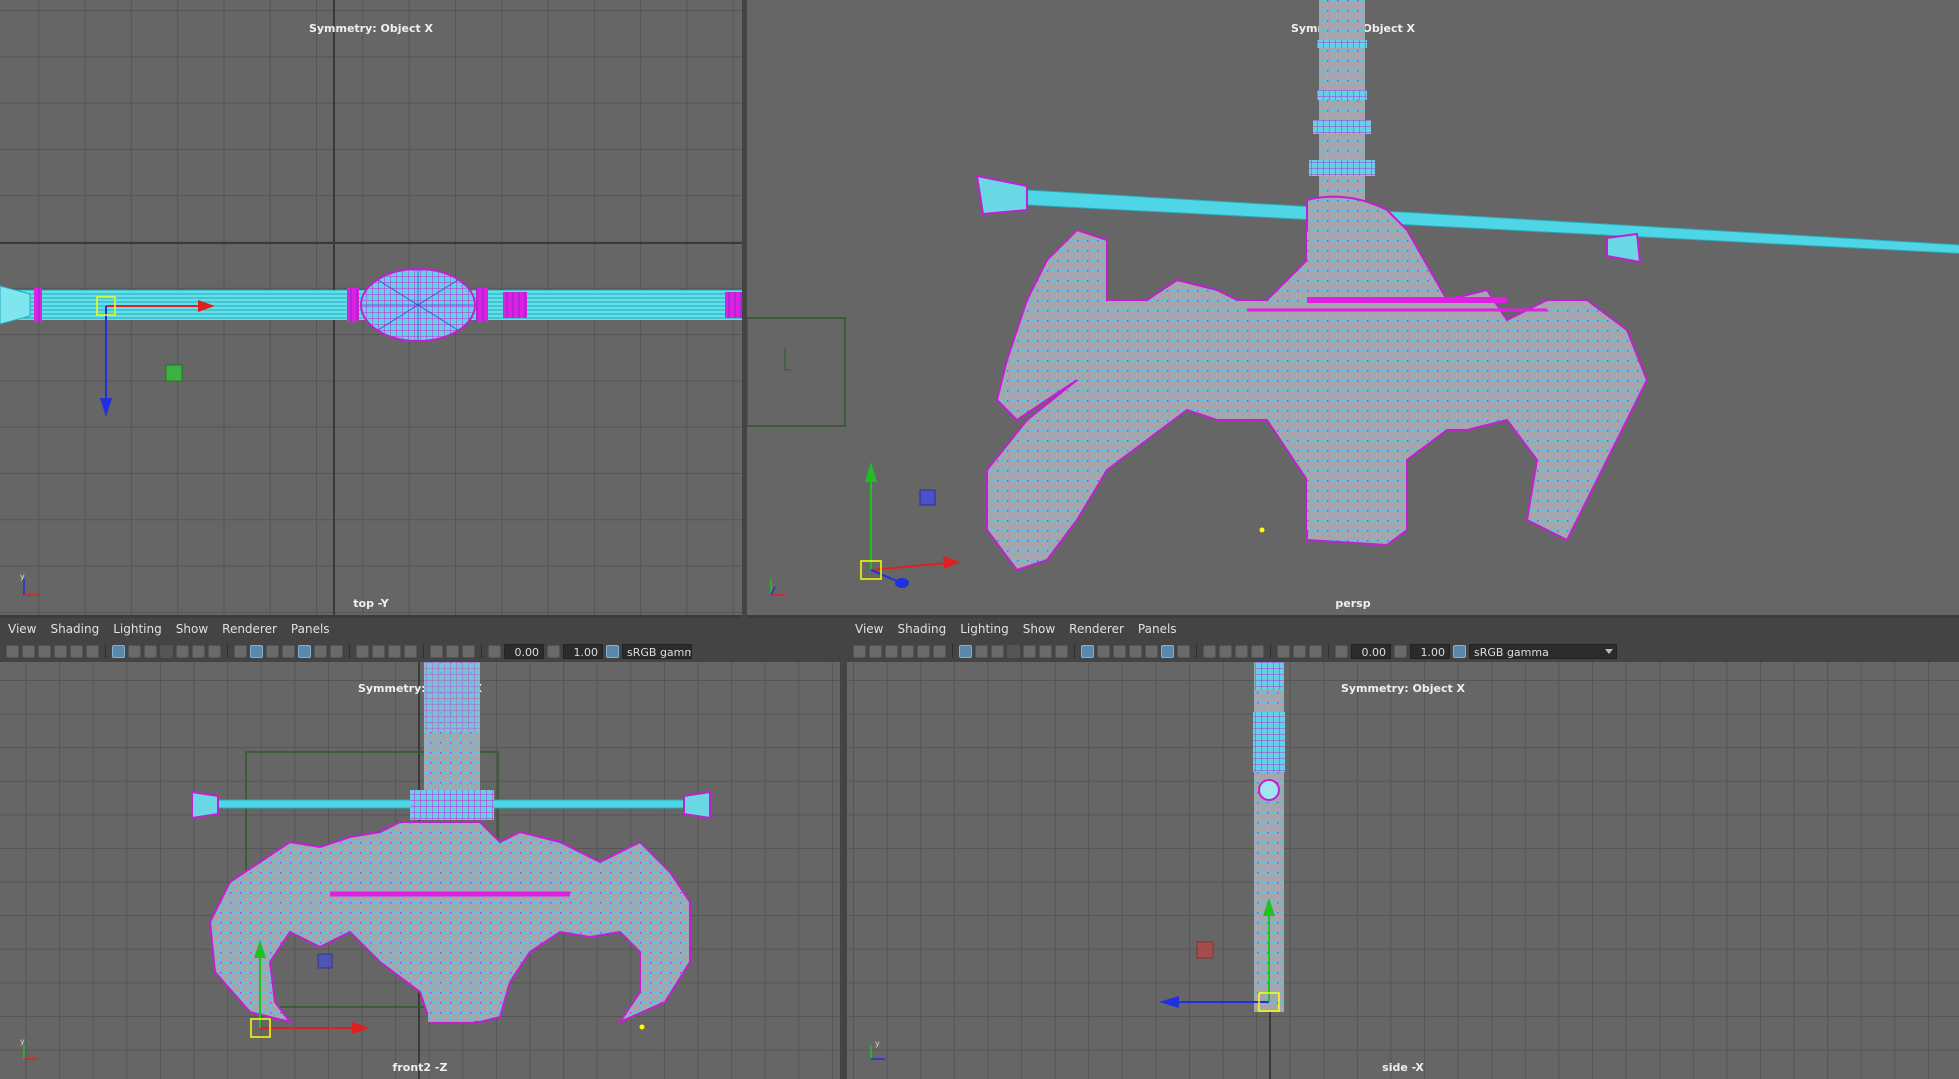  What do you see at coordinates (909, 566) in the screenshot?
I see `move-manip-x` at bounding box center [909, 566].